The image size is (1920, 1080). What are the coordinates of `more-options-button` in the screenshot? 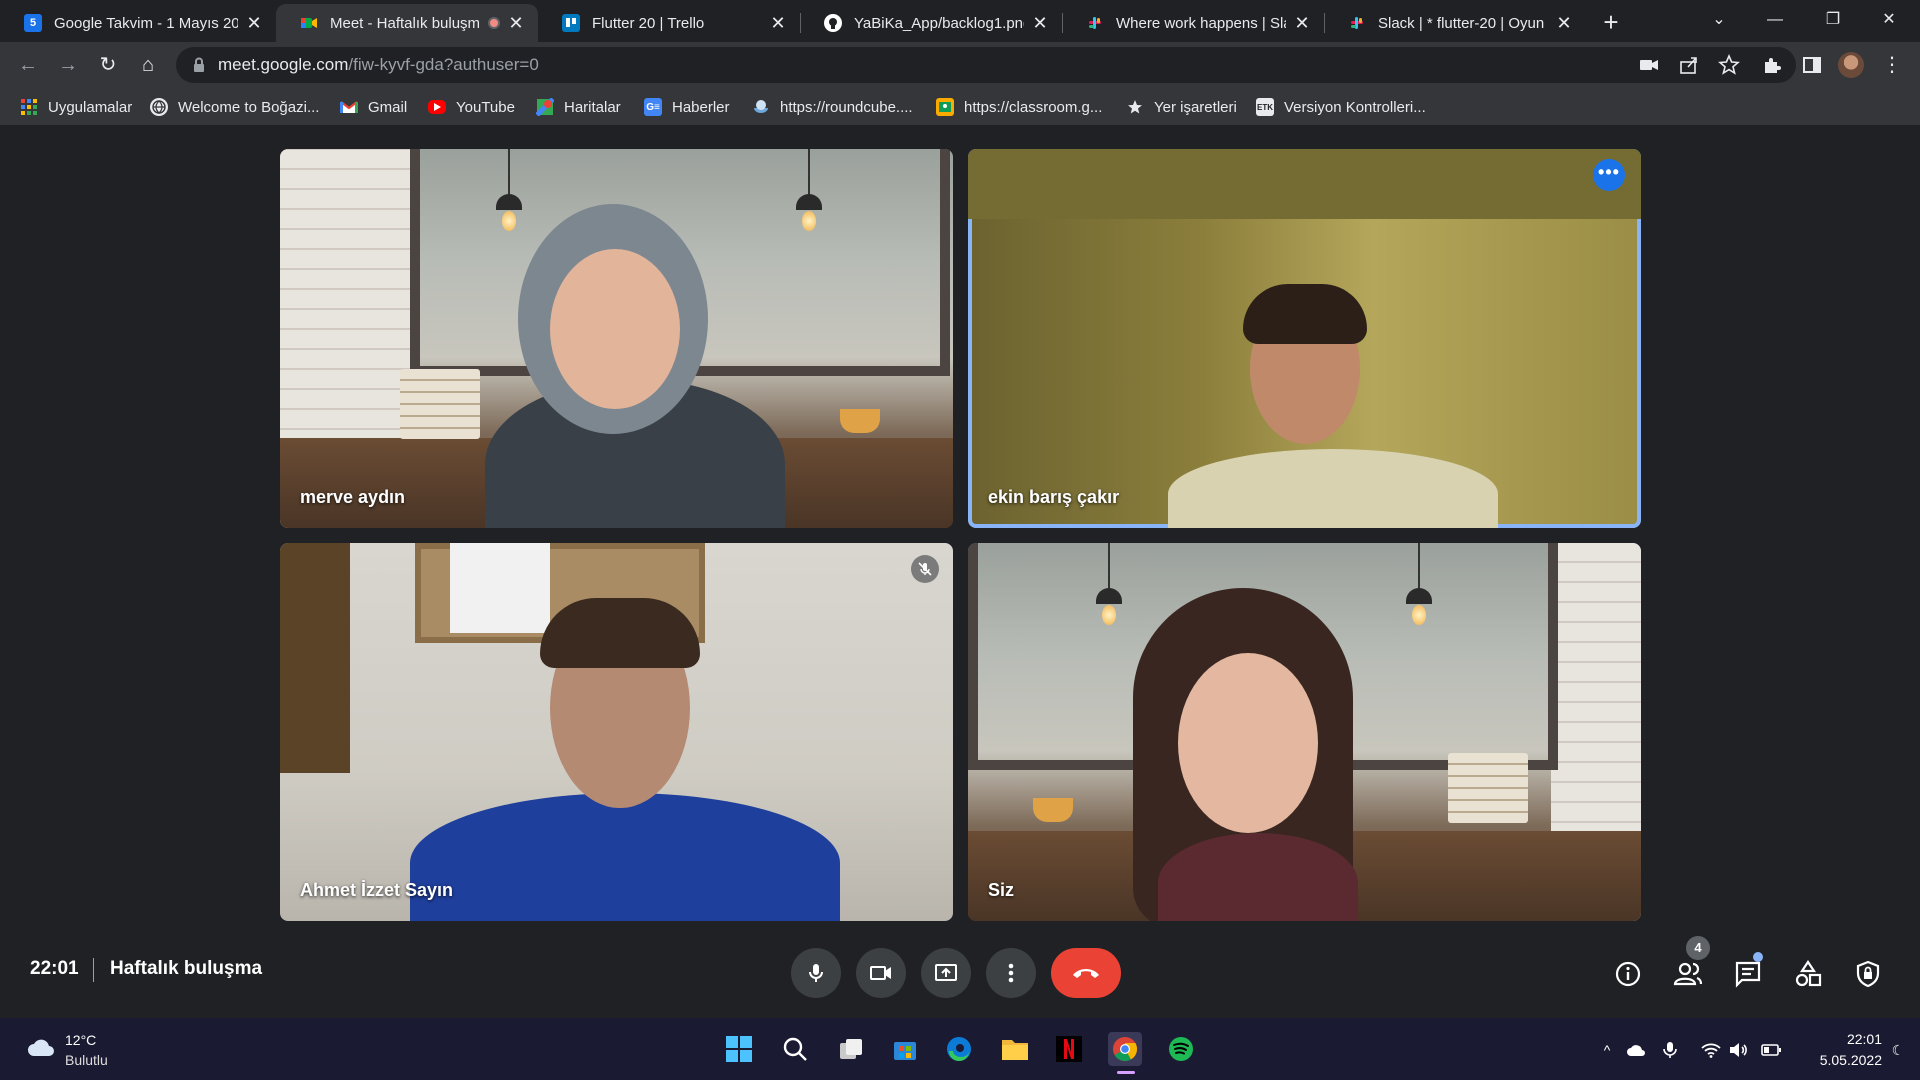 It's located at (1011, 973).